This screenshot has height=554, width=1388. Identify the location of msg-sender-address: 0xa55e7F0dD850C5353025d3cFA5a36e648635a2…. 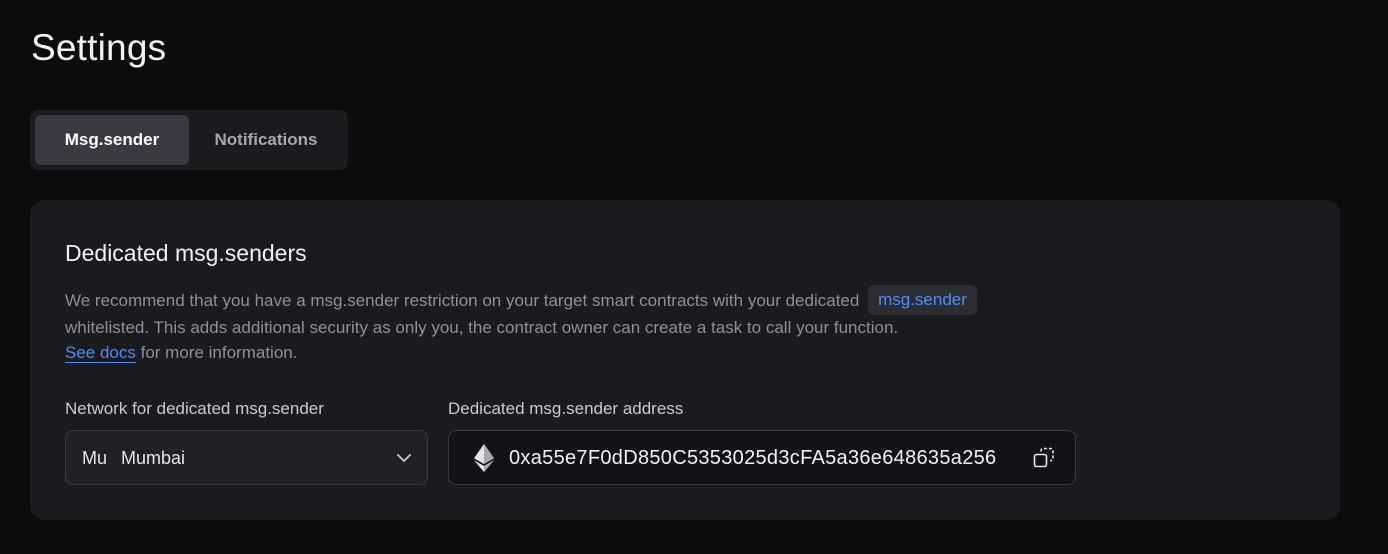
(753, 458).